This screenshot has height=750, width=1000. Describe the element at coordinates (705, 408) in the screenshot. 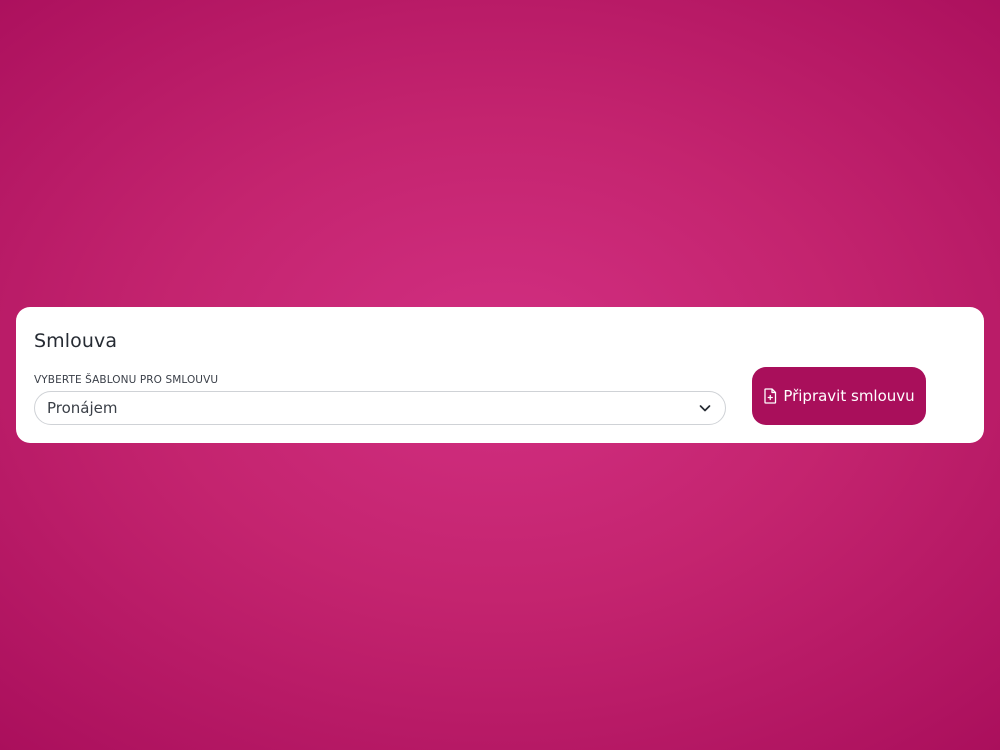

I see `chevron-down-icon` at that location.